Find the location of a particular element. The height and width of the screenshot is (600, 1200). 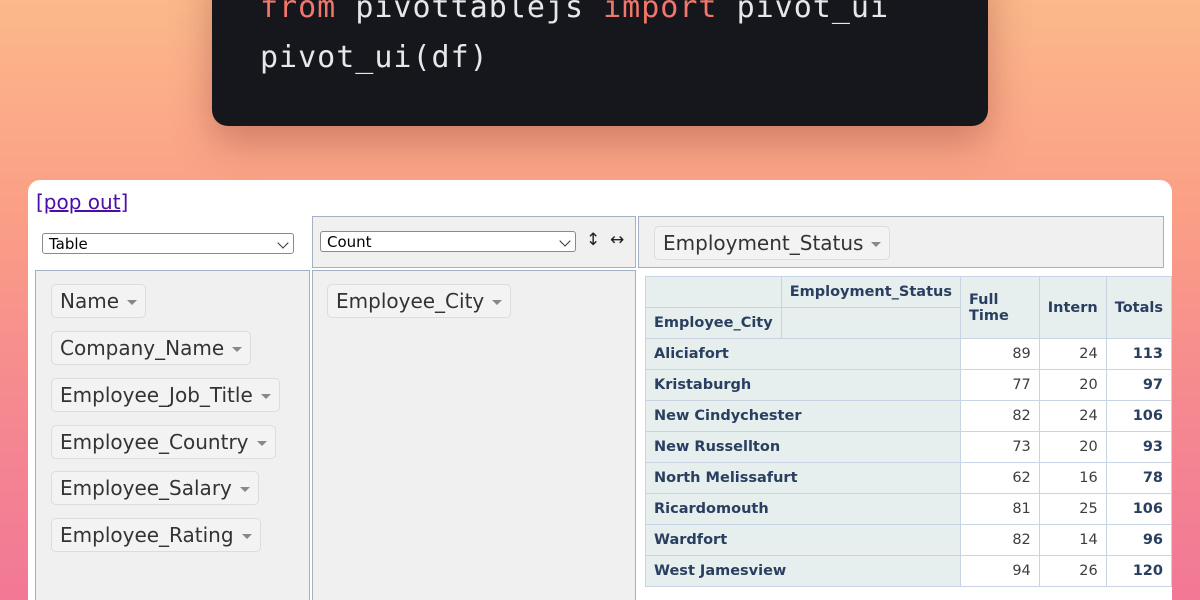

aggregator-select-value: Count is located at coordinates (349, 242).